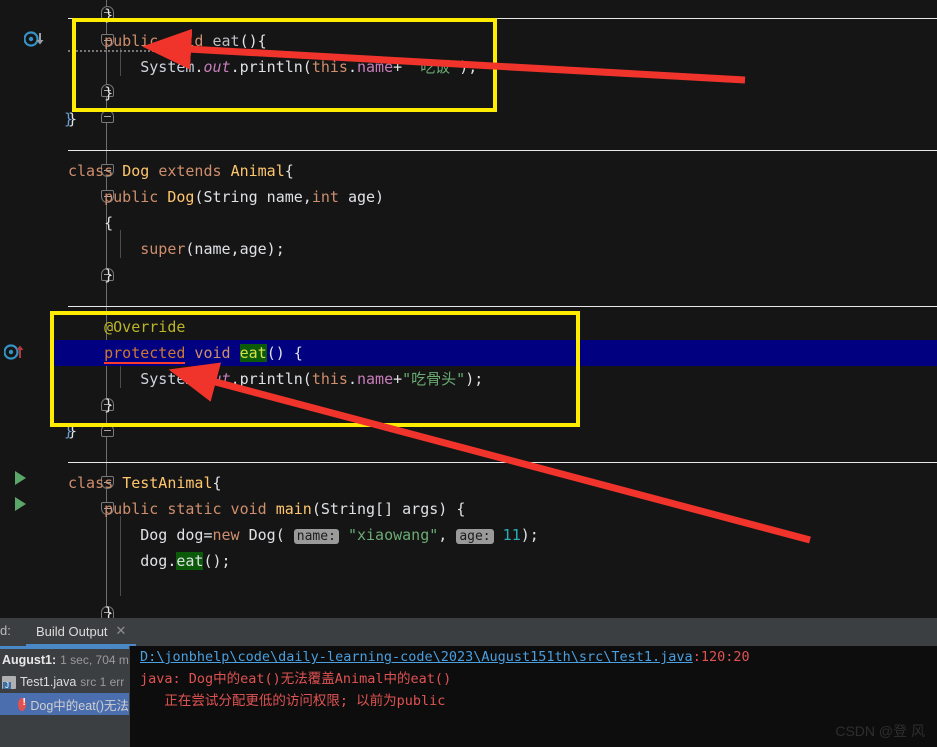 The width and height of the screenshot is (937, 747). Describe the element at coordinates (64, 647) in the screenshot. I see `scrollbar-horizontal` at that location.